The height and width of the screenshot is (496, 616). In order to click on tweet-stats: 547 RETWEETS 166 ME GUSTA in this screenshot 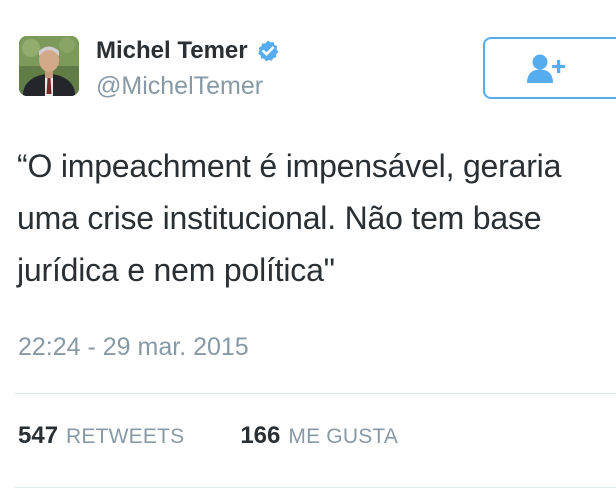, I will do `click(208, 439)`.